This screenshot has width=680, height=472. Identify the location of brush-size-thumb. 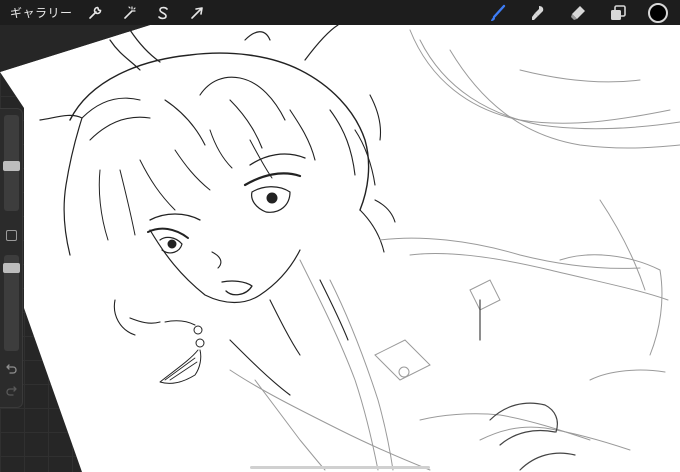
(11, 166).